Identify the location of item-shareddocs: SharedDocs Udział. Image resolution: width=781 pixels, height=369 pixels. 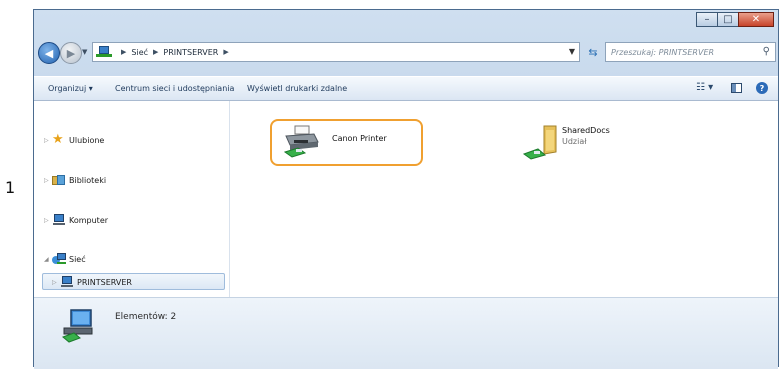
(565, 142).